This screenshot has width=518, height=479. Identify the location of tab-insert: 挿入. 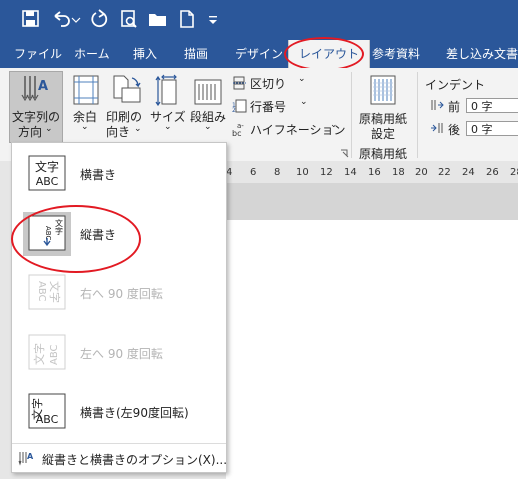
(145, 54).